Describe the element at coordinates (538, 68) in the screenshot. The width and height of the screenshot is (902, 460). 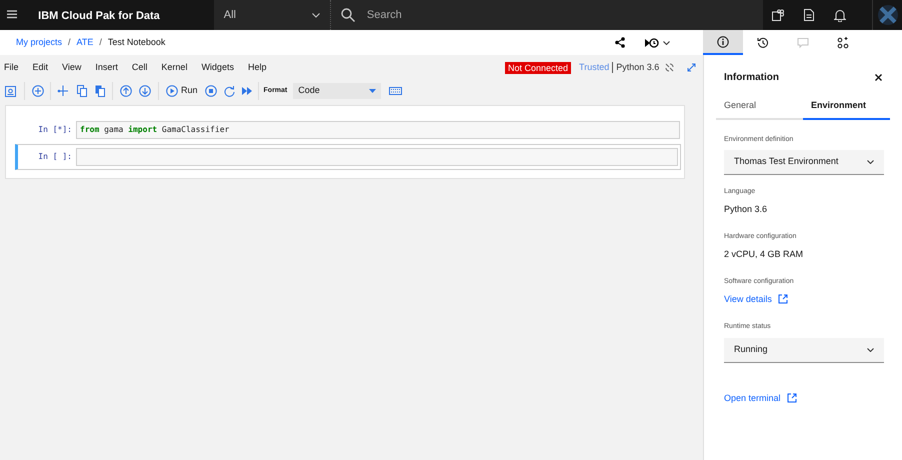
I see `connection-status: Not Connected` at that location.